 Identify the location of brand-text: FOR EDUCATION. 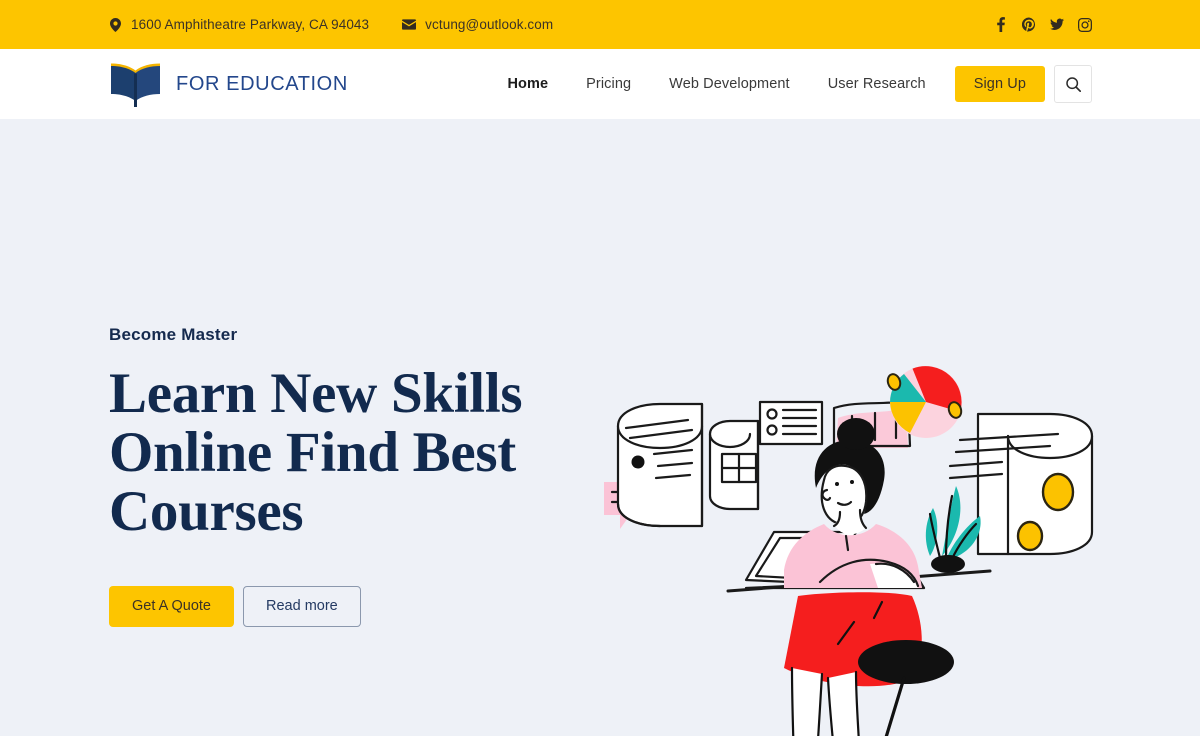
(262, 83).